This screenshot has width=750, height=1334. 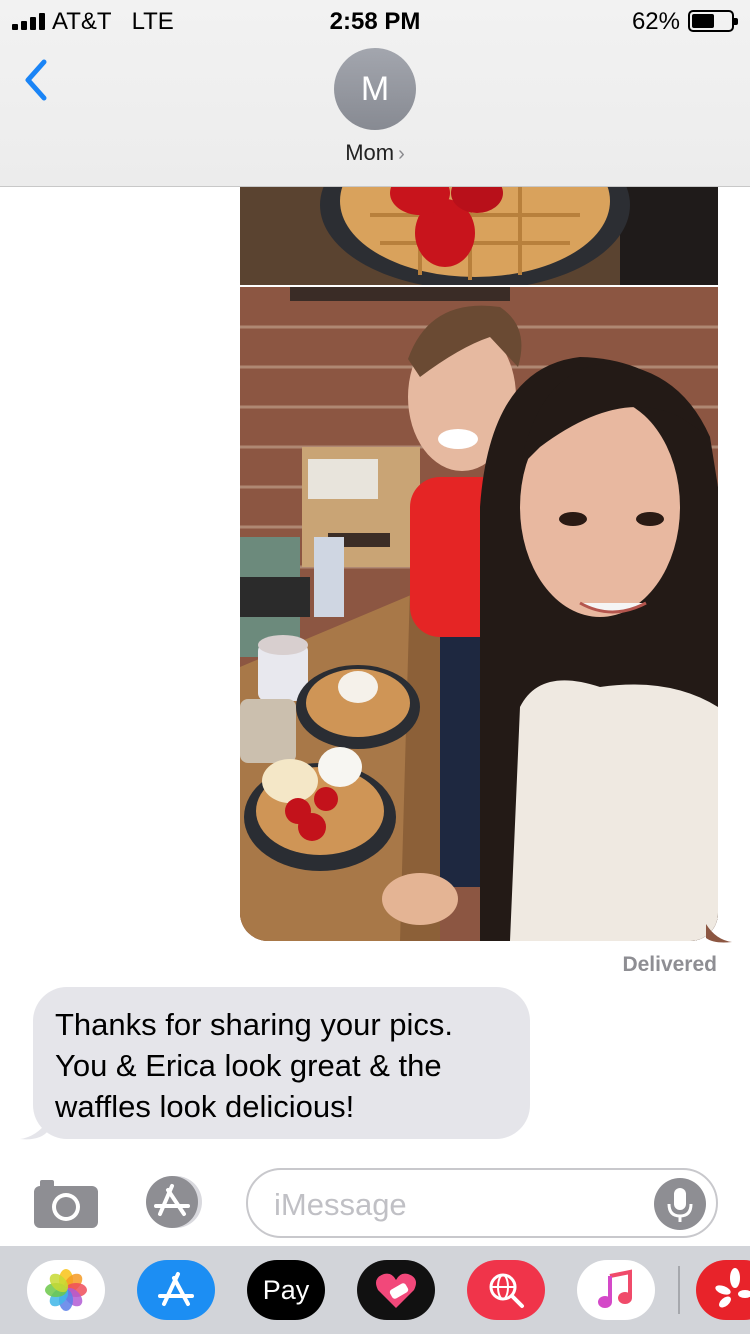 I want to click on imessage-app-drawer: Pay, so click(x=375, y=1290).